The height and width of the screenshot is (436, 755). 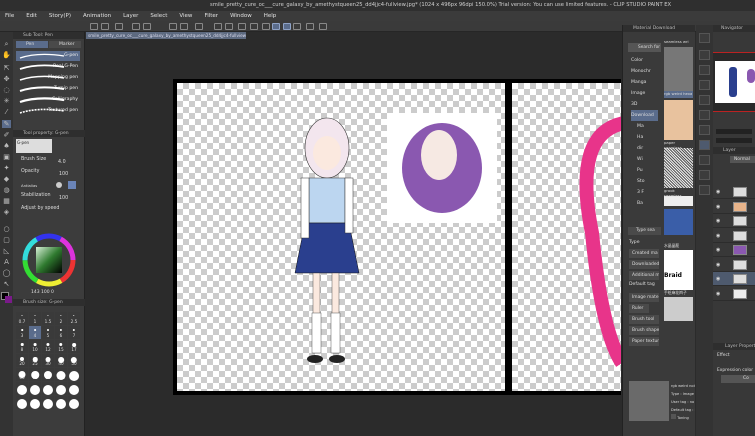 What do you see at coordinates (35, 388) in the screenshot?
I see `brush-size-option: 170` at bounding box center [35, 388].